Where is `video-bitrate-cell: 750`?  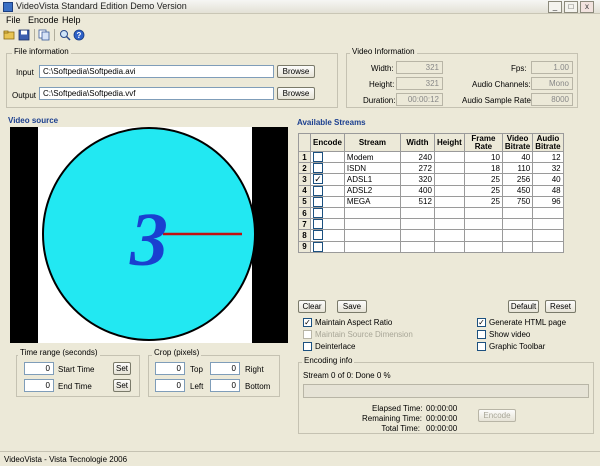
video-bitrate-cell: 750 is located at coordinates (517, 201).